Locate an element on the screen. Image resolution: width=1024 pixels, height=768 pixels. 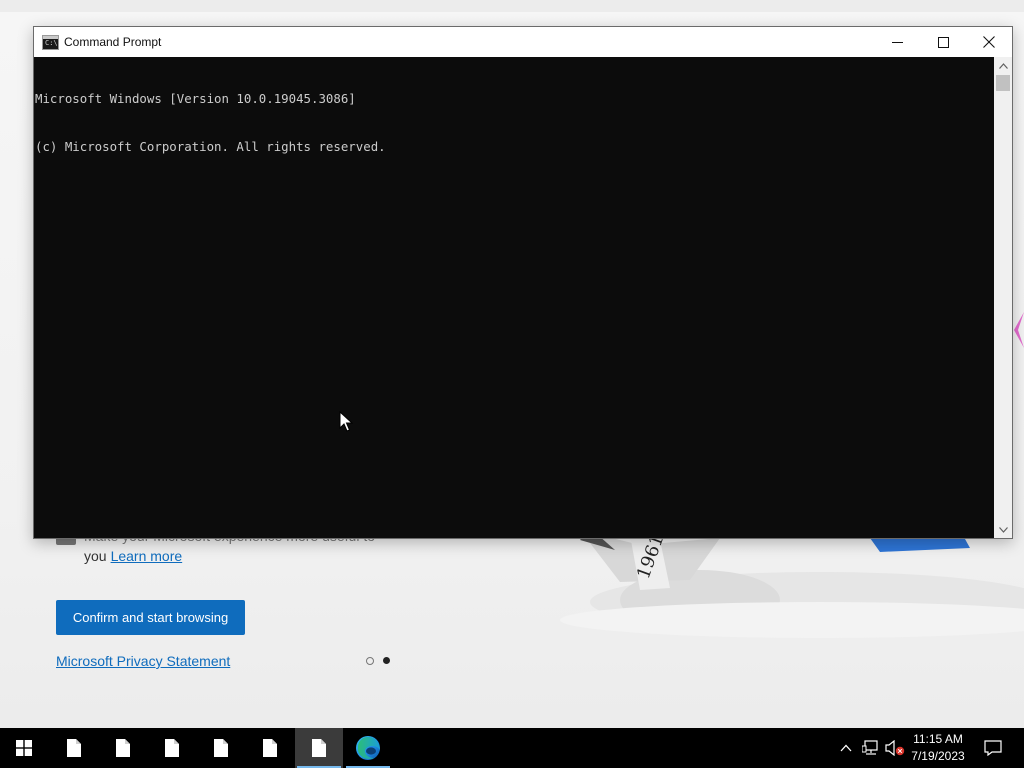
windows-start-icon is located at coordinates (24, 748).